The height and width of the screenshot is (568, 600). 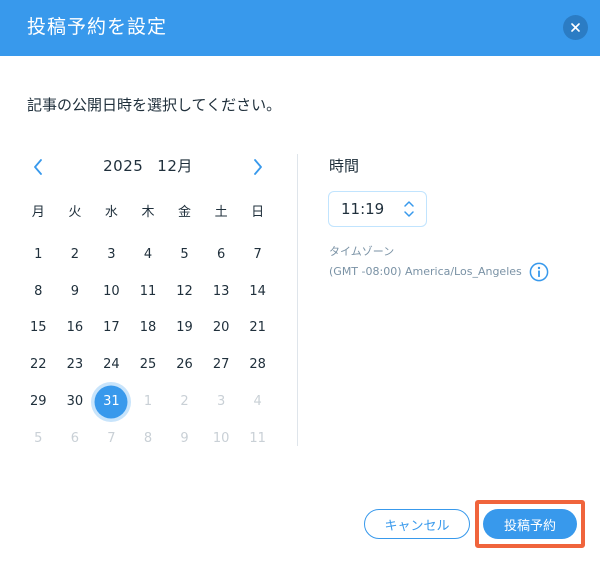 I want to click on calendar-month: 12月, so click(x=175, y=166).